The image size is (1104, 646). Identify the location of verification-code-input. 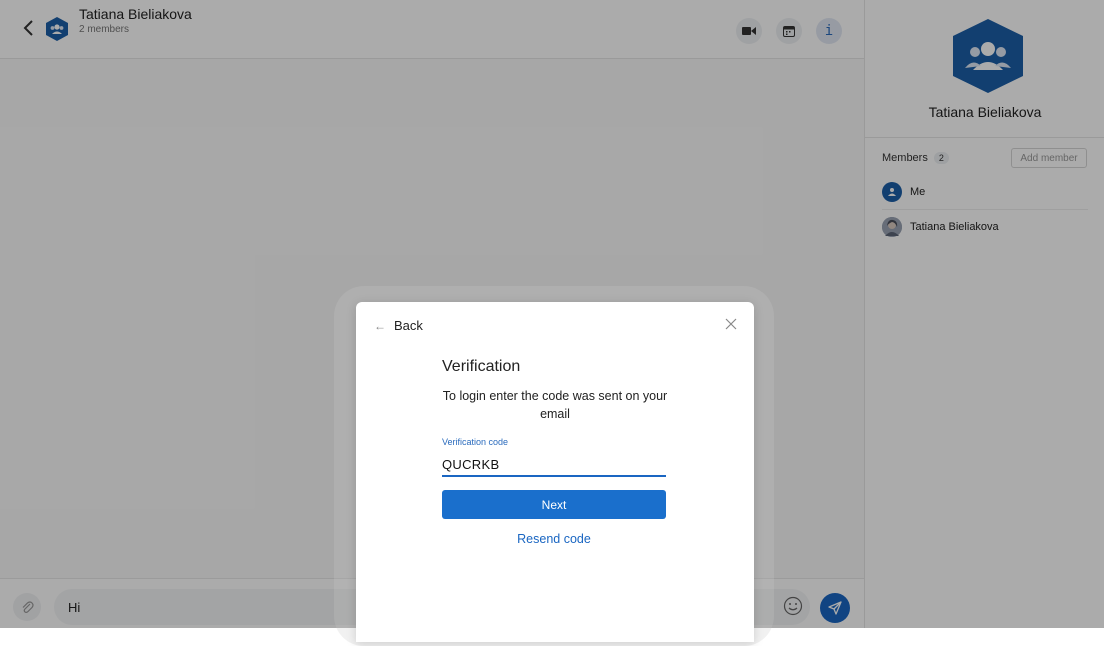
(554, 465).